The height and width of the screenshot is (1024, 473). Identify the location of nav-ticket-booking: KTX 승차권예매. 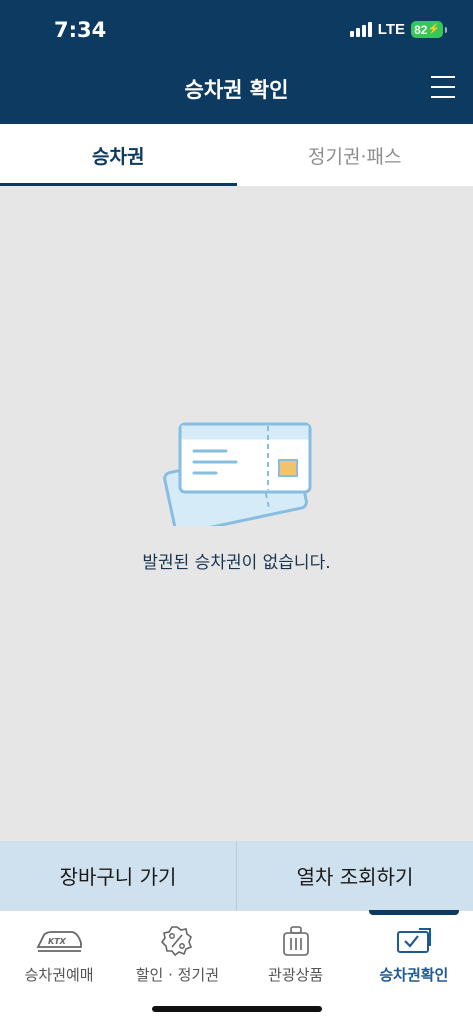
(59, 967).